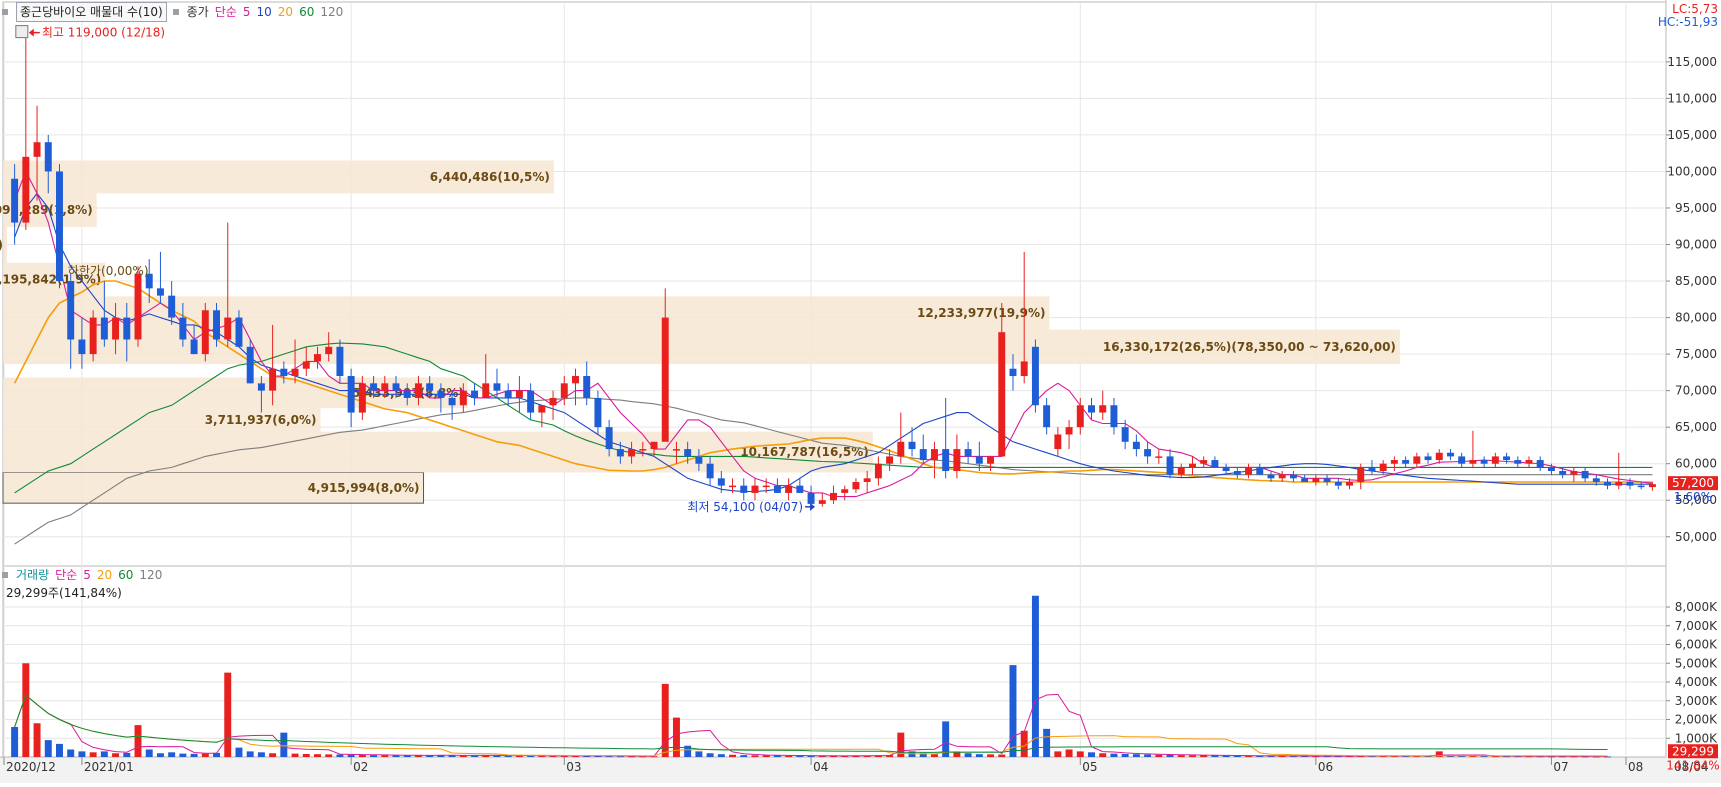 The image size is (1721, 787). I want to click on x-tick-label: 04, so click(820, 767).